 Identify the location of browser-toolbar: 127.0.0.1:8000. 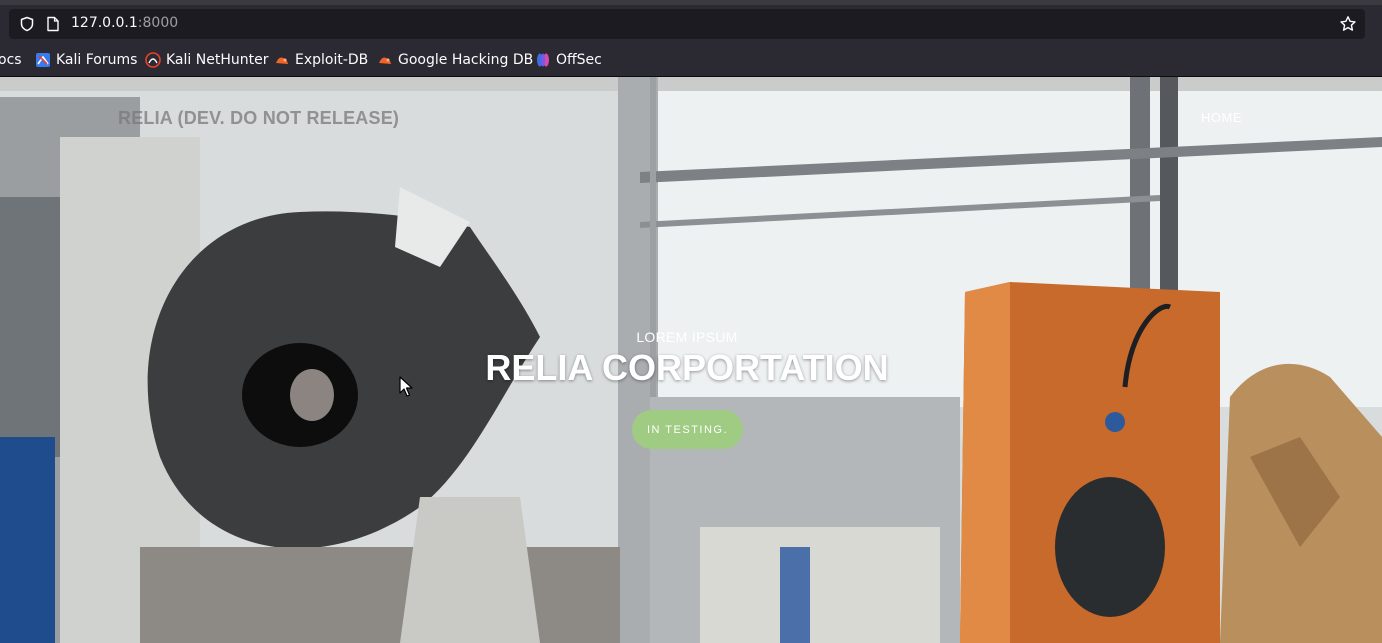
(691, 24).